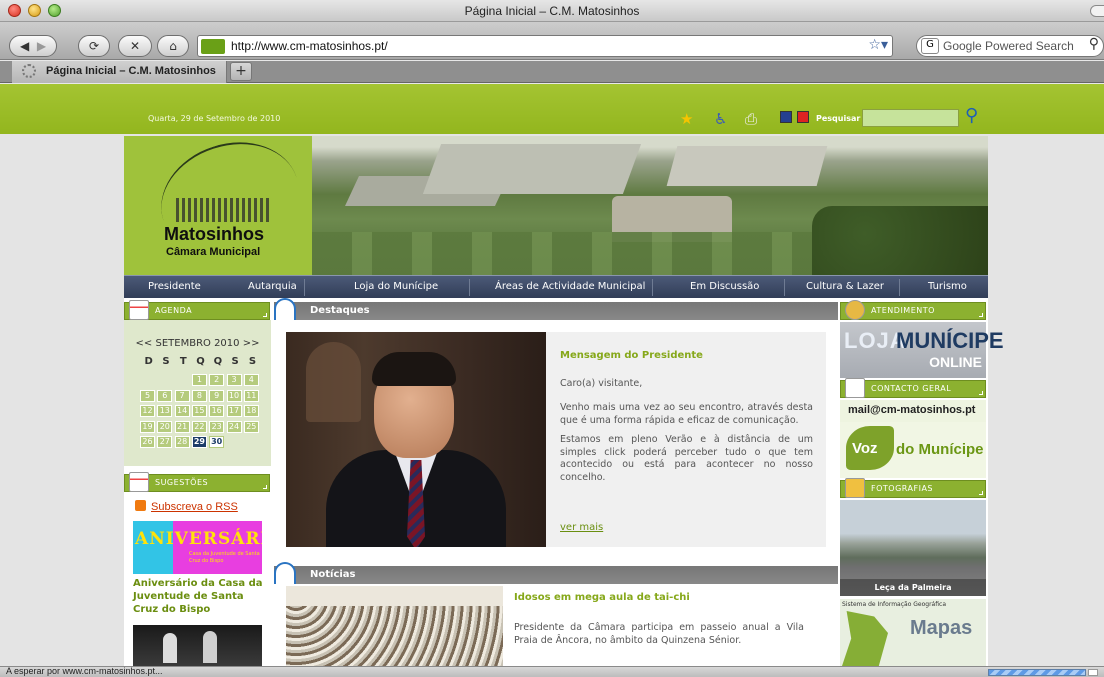  What do you see at coordinates (251, 426) in the screenshot?
I see `calendar-day: 25` at bounding box center [251, 426].